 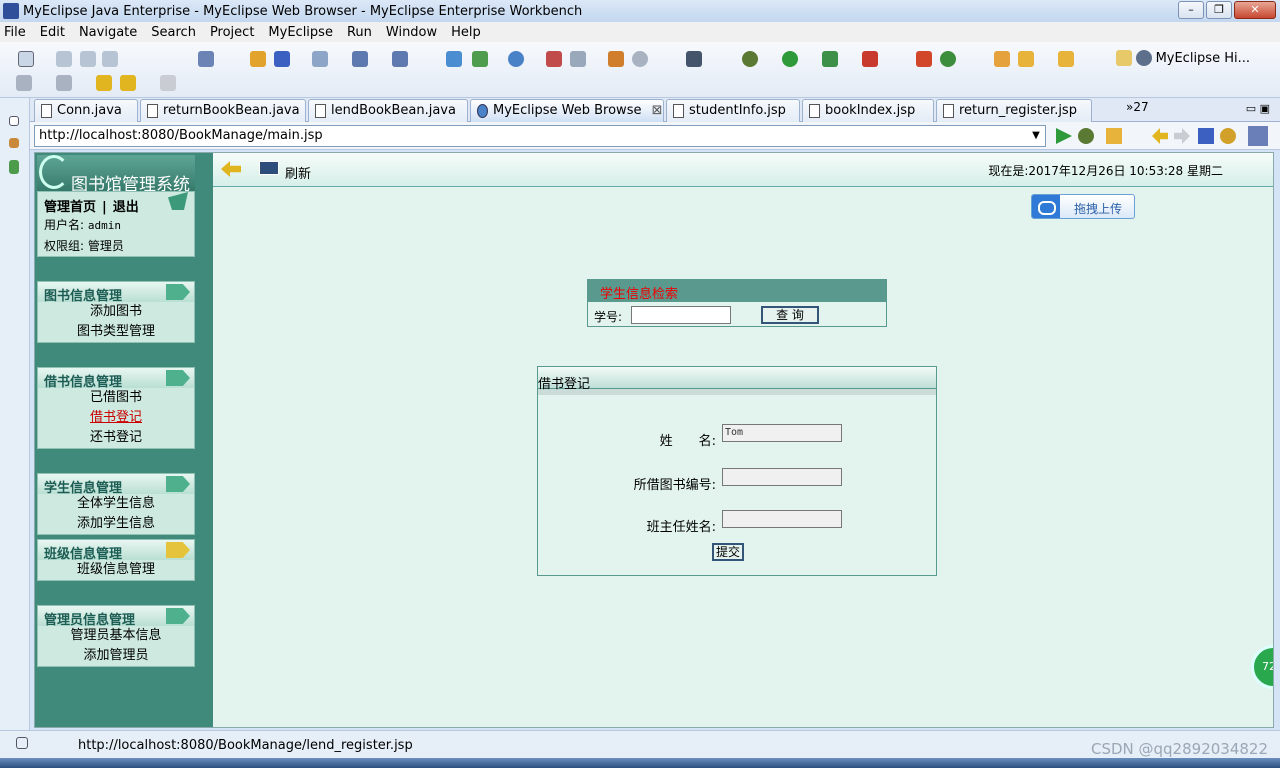 What do you see at coordinates (1191, 10) in the screenshot?
I see `minimize-button: –` at bounding box center [1191, 10].